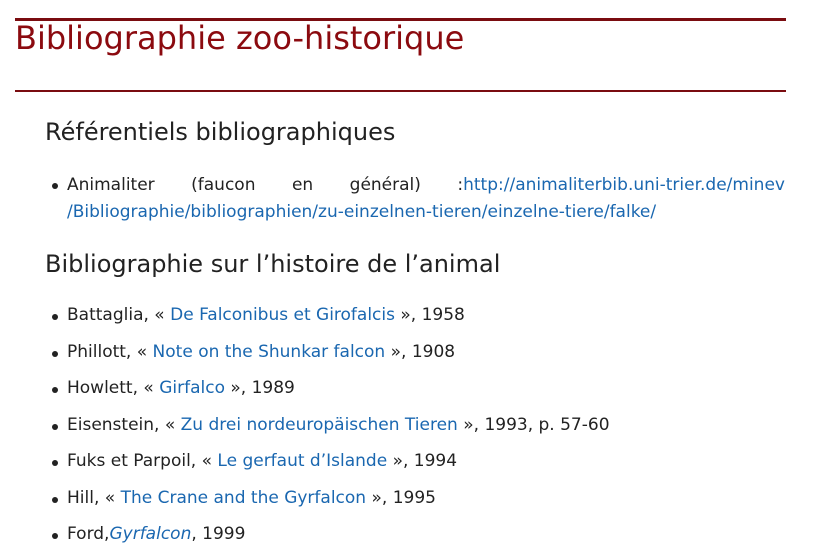  What do you see at coordinates (223, 185) in the screenshot?
I see `ref-word: (faucon` at bounding box center [223, 185].